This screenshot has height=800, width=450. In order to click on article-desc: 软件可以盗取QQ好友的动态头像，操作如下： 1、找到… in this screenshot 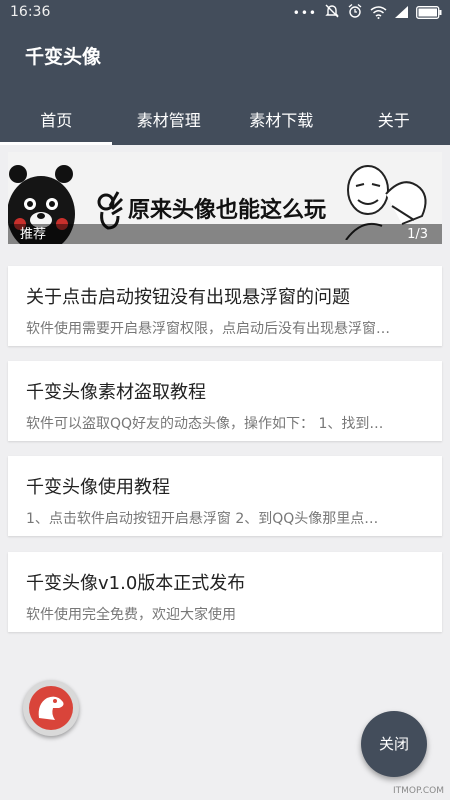, I will do `click(205, 424)`.